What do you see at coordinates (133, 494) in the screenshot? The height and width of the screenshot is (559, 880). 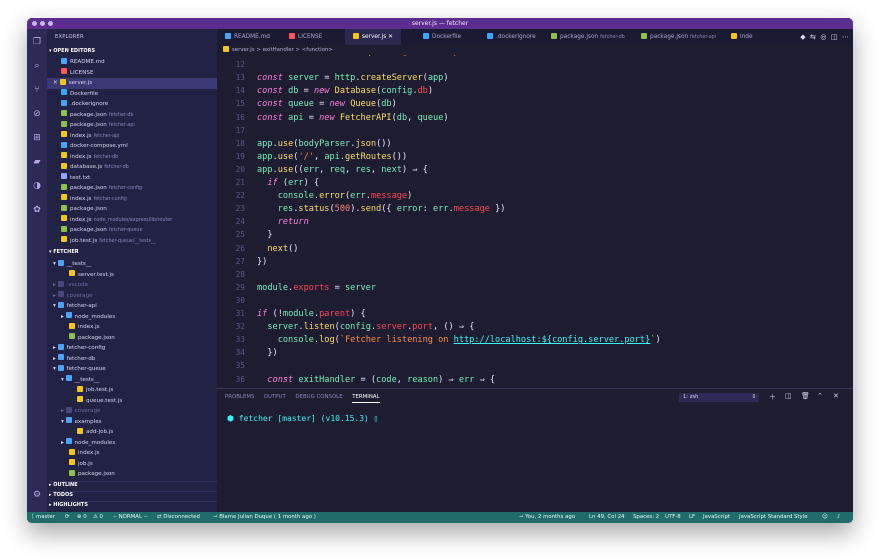 I see `sidebar-section-todos: ▸ TODOS` at bounding box center [133, 494].